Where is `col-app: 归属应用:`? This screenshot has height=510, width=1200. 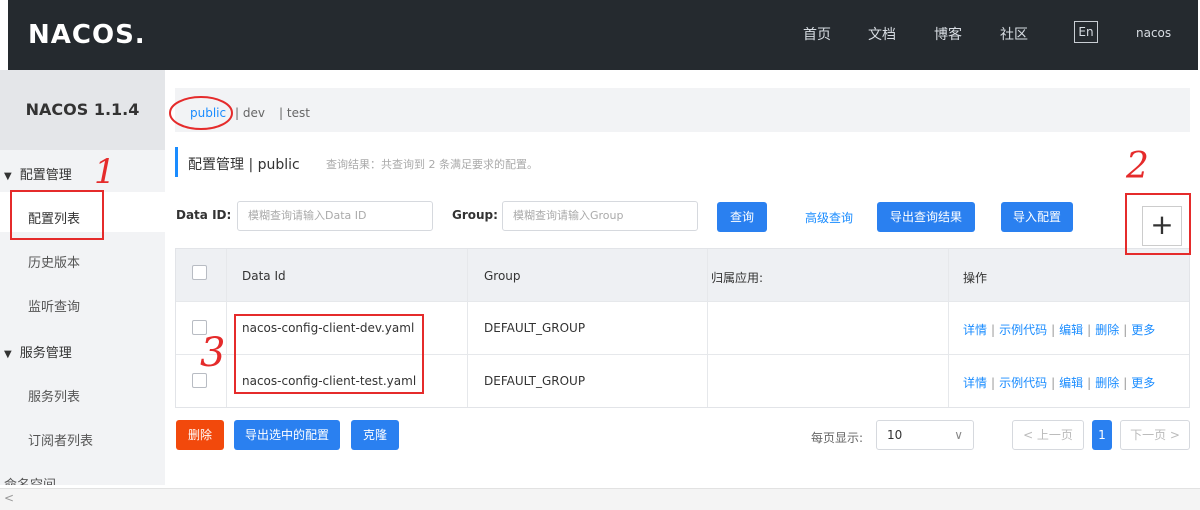
col-app: 归属应用: is located at coordinates (737, 278).